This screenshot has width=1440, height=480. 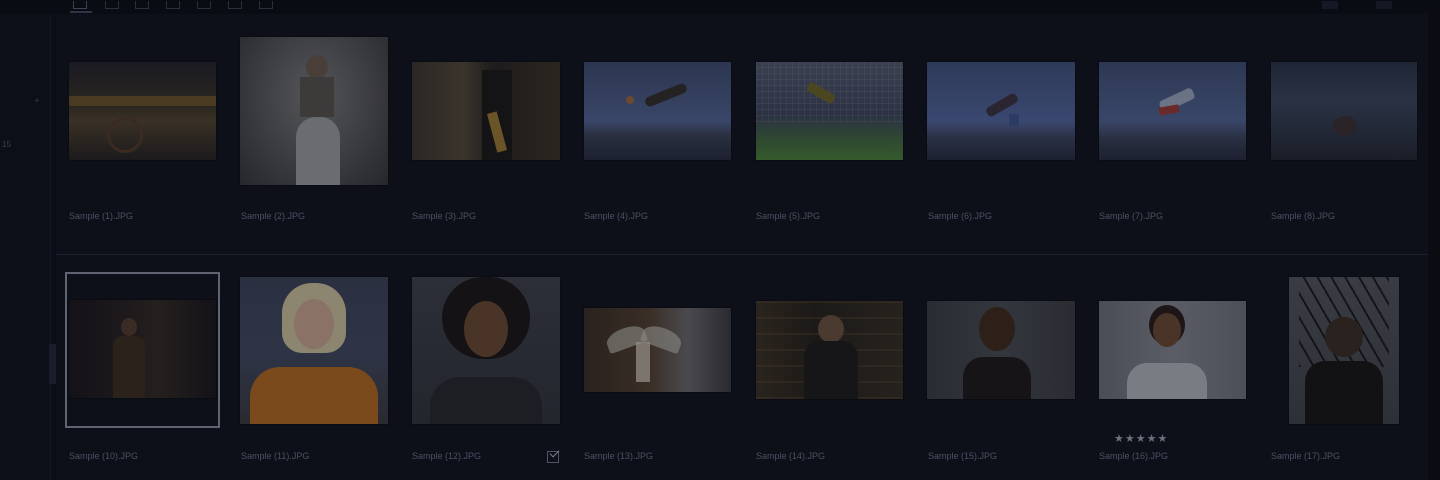 I want to click on thumbnail-label: Sample (8).JPG, so click(x=1303, y=216).